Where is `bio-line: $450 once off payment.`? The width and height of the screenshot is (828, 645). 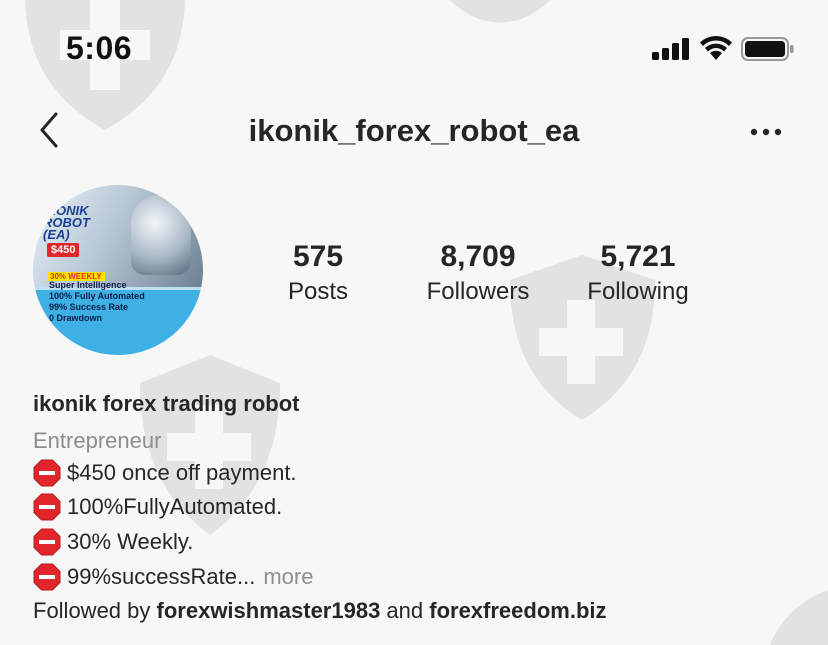 bio-line: $450 once off payment. is located at coordinates (165, 473).